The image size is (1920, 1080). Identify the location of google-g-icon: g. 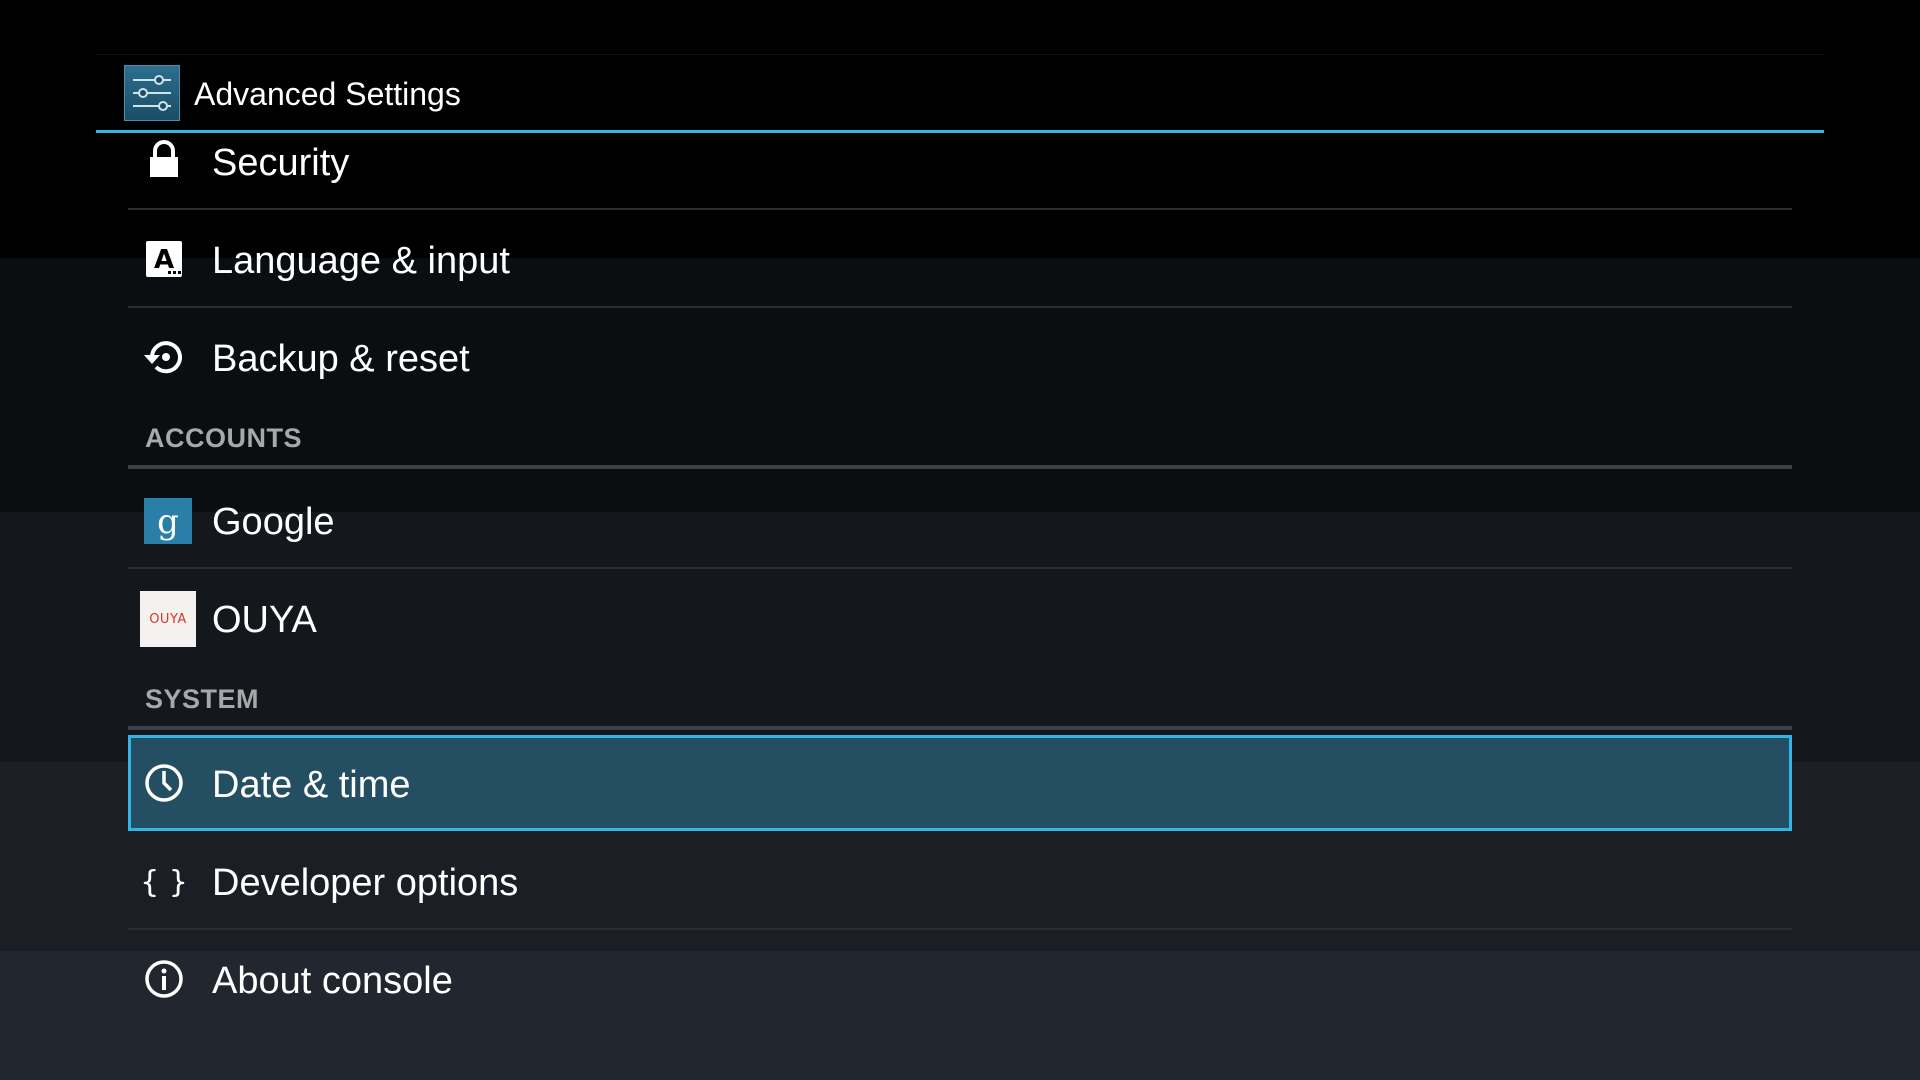
(168, 521).